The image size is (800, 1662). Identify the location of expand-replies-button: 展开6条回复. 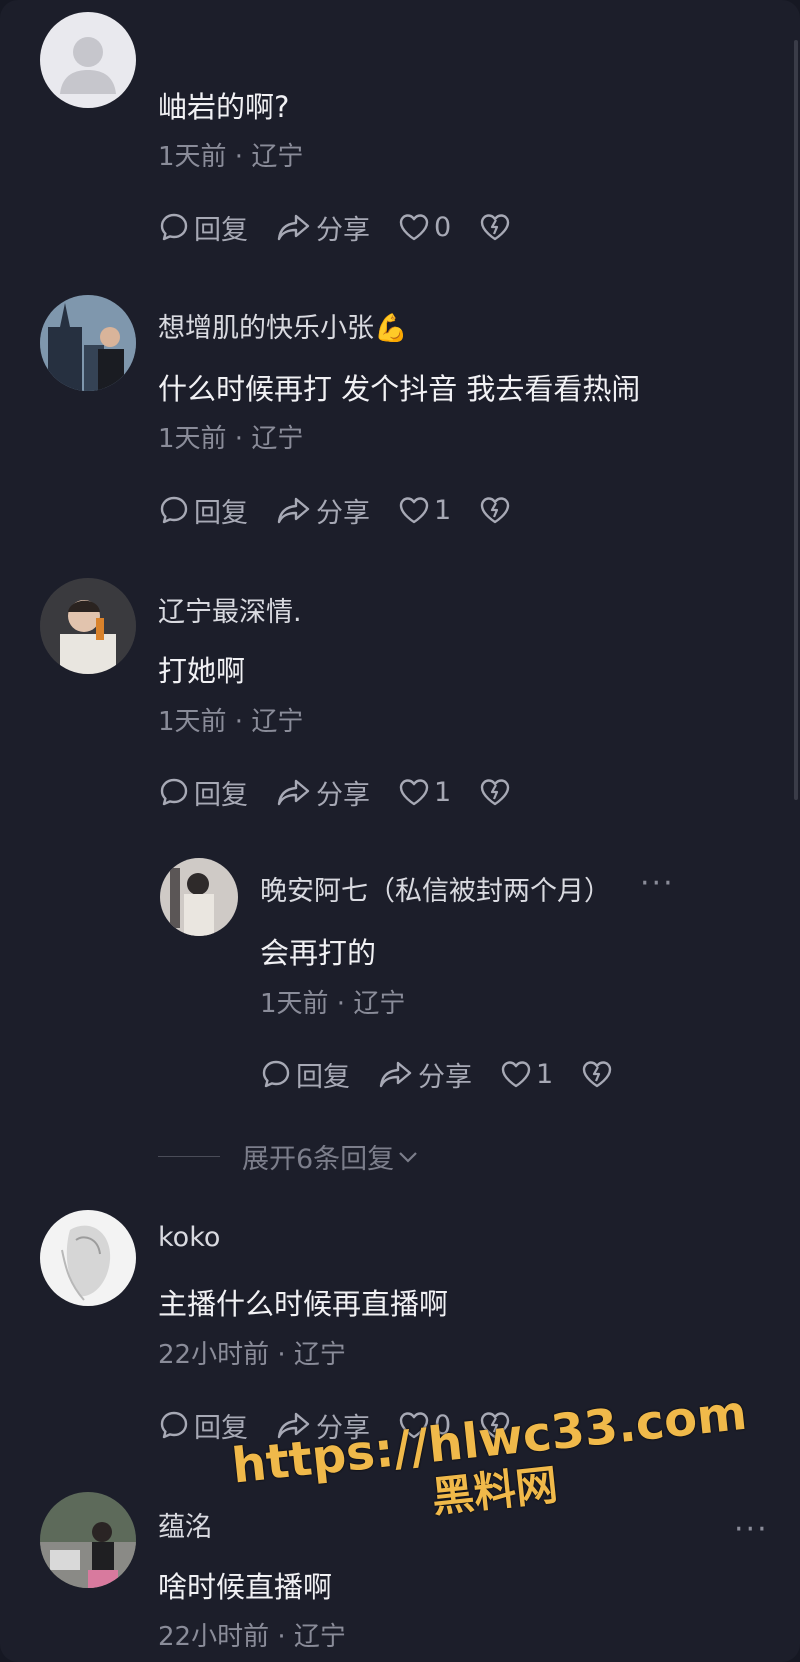
(289, 1156).